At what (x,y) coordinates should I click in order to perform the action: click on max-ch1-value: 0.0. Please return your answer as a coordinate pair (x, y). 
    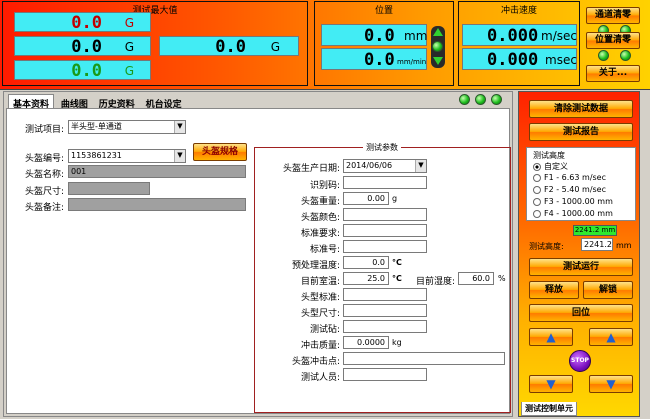
    Looking at the image, I should click on (86, 23).